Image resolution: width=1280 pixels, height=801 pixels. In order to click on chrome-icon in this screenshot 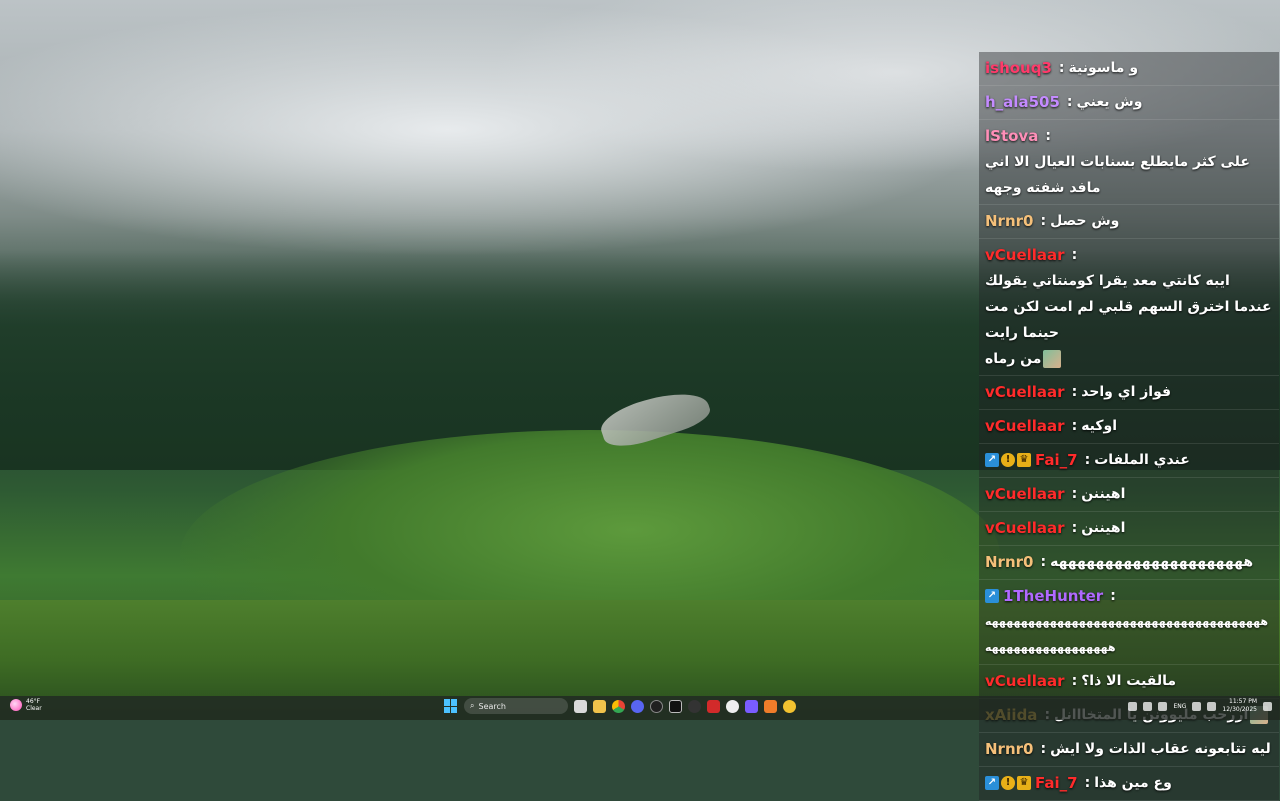, I will do `click(618, 706)`.